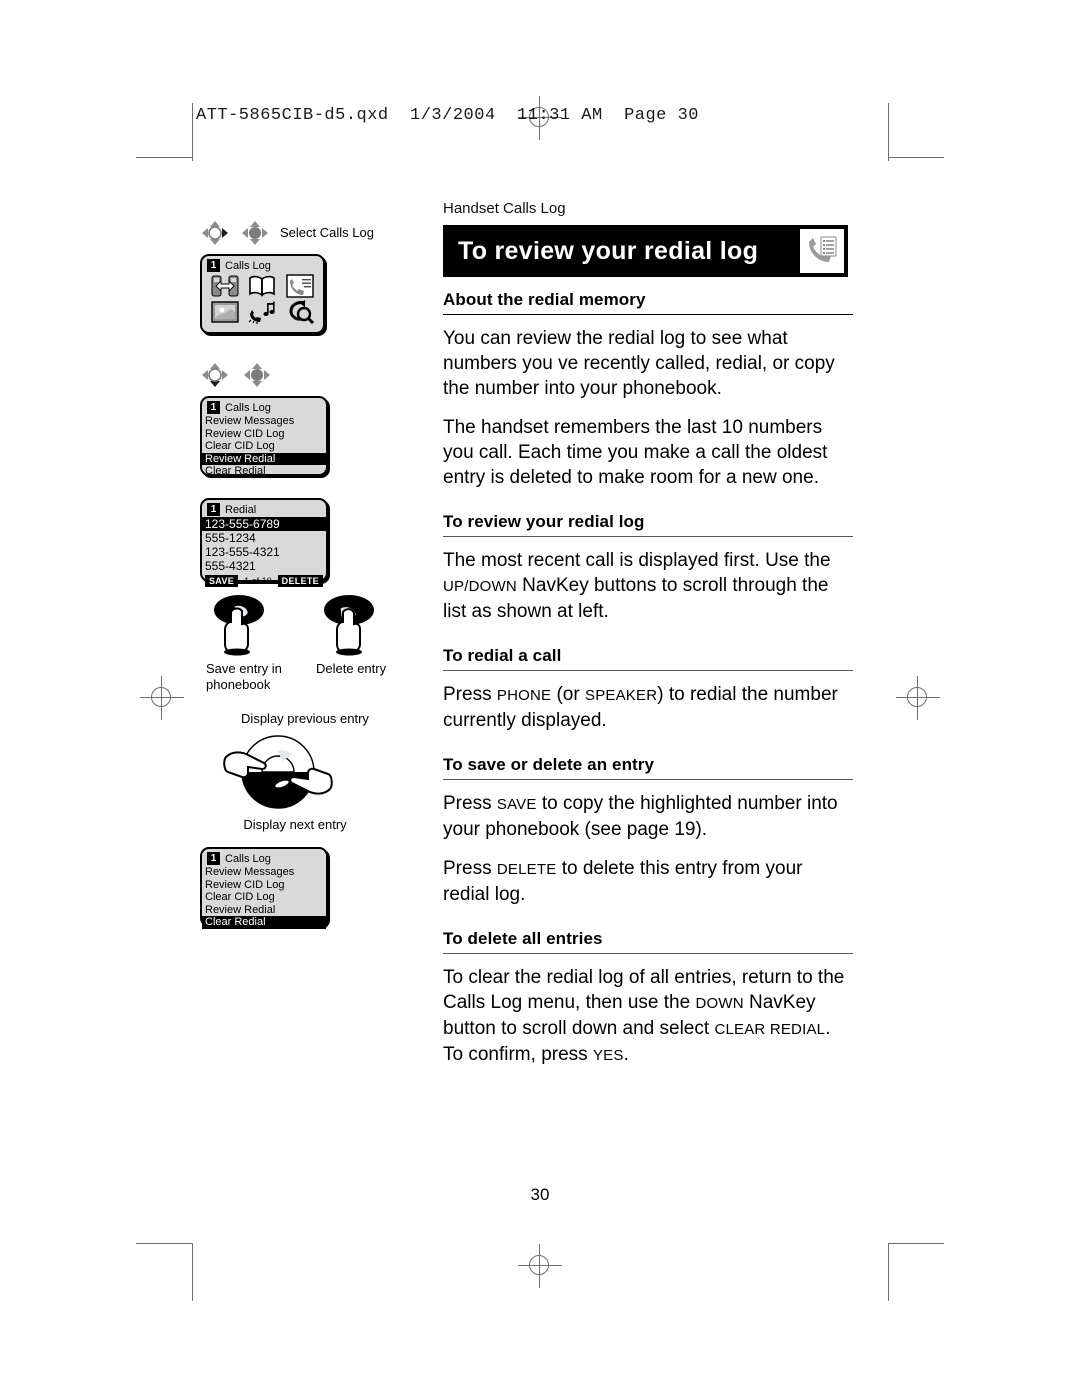  I want to click on menu-item-clear-redial-2: Clear Redial, so click(264, 922).